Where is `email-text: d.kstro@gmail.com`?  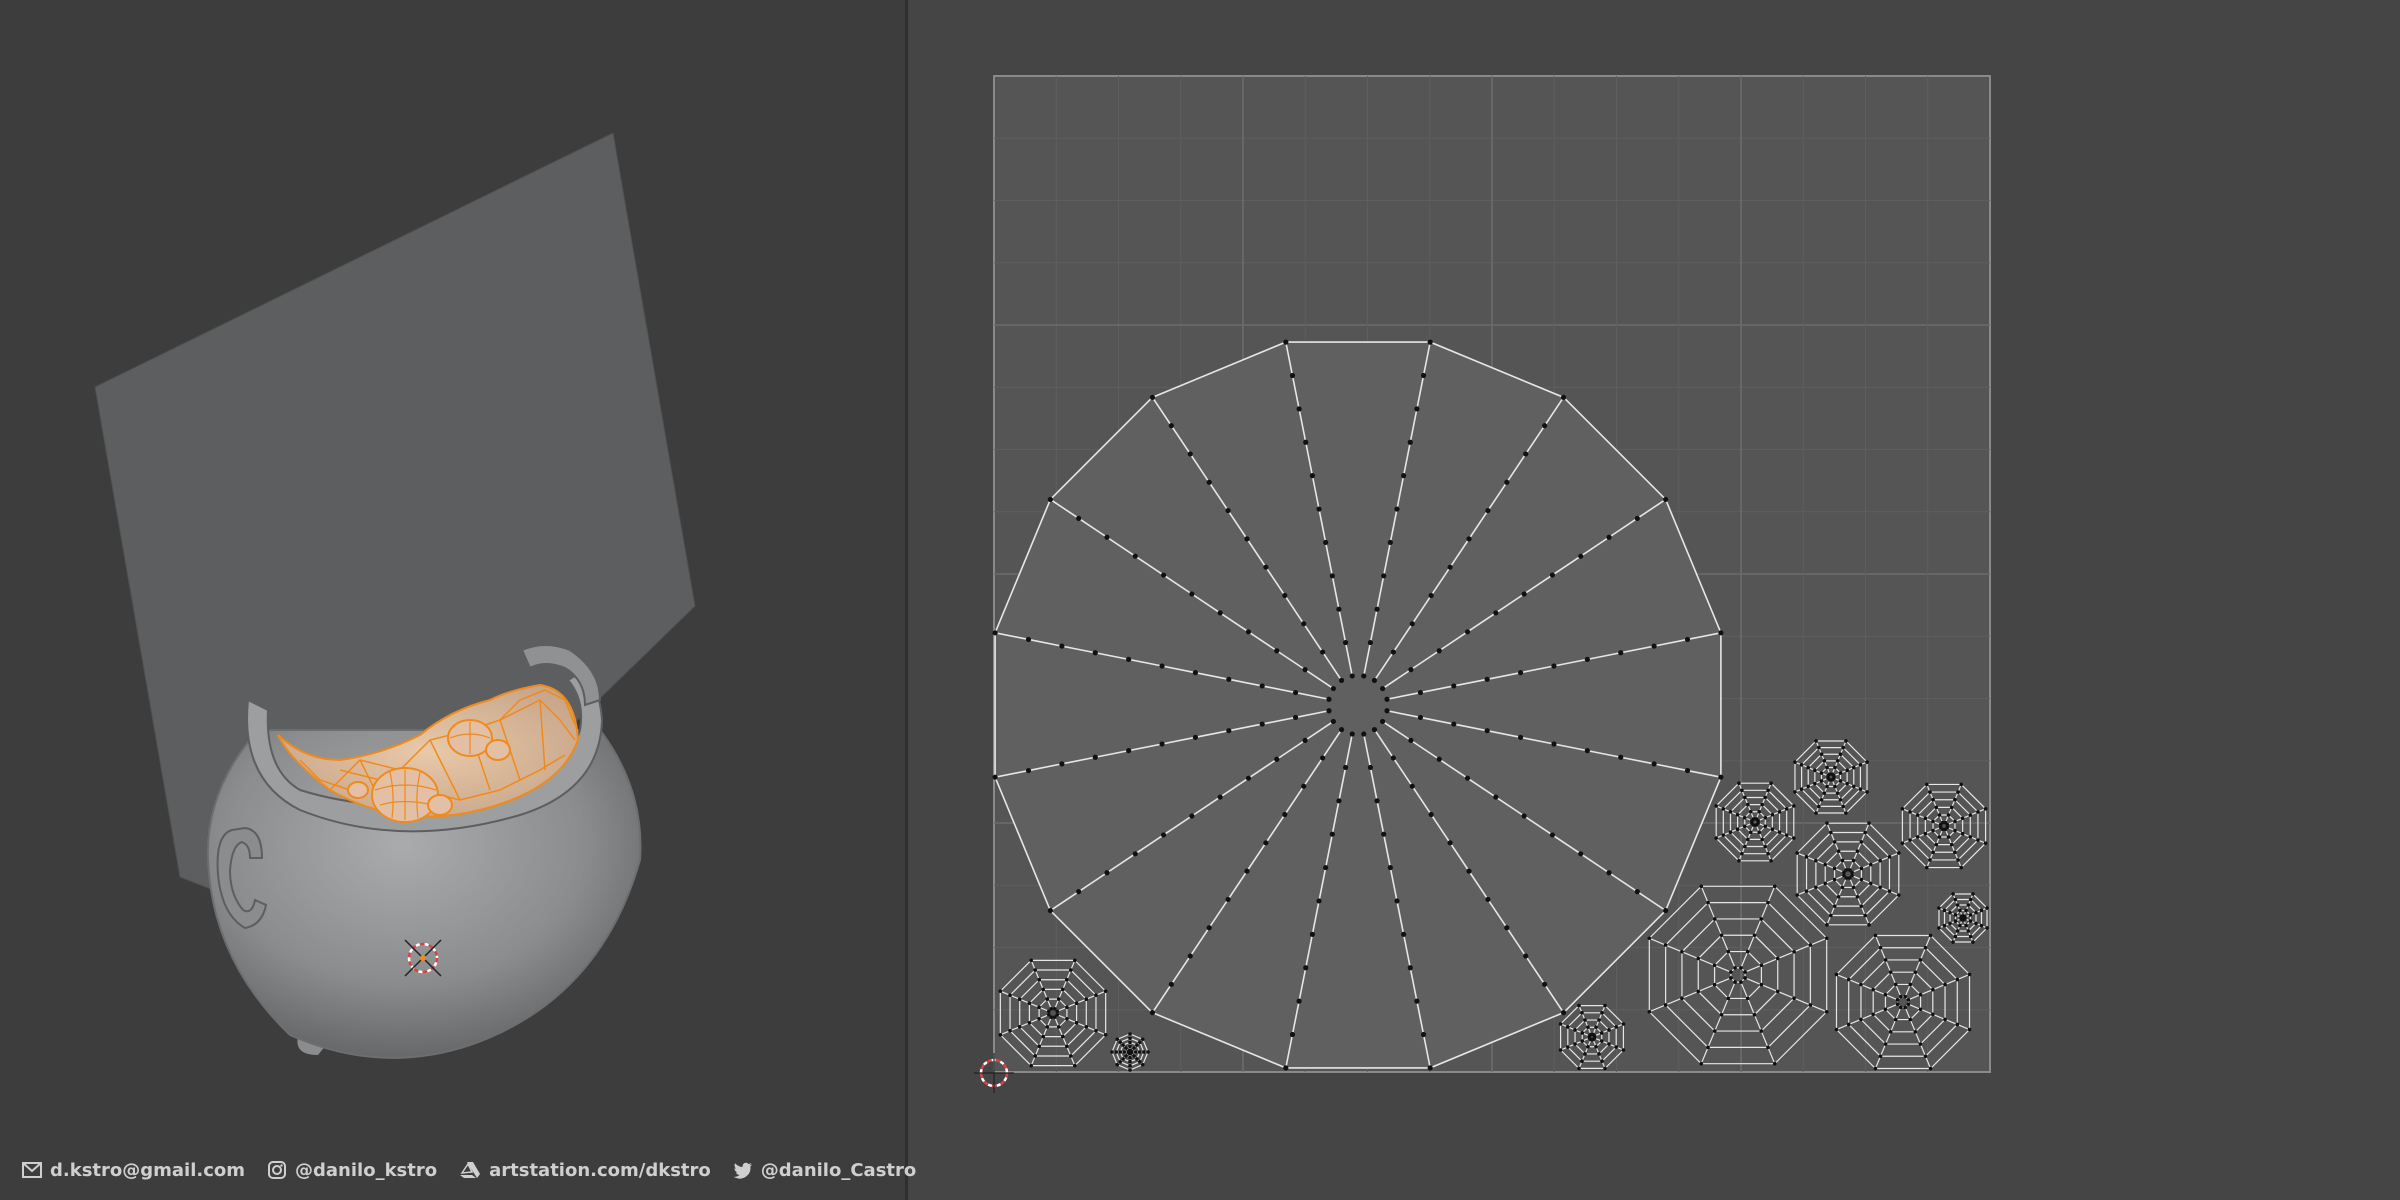 email-text: d.kstro@gmail.com is located at coordinates (148, 1170).